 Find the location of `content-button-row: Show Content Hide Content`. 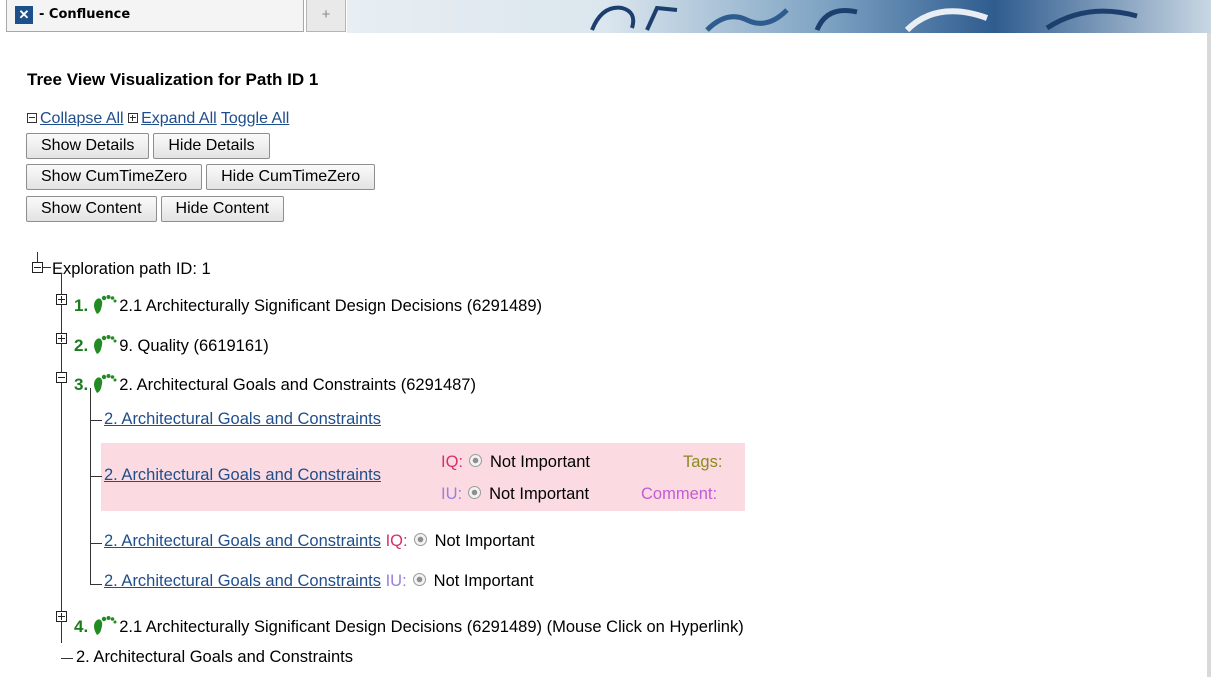

content-button-row: Show Content Hide Content is located at coordinates (157, 209).